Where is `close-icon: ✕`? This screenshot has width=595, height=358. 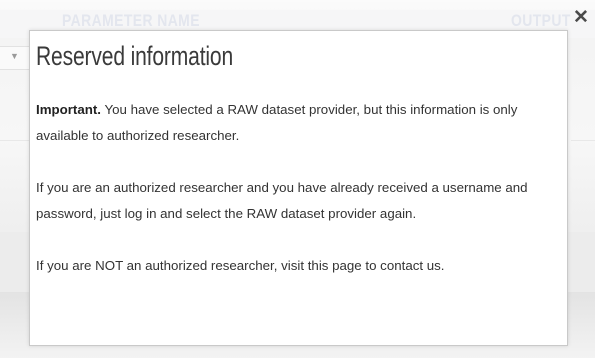
close-icon: ✕ is located at coordinates (581, 17).